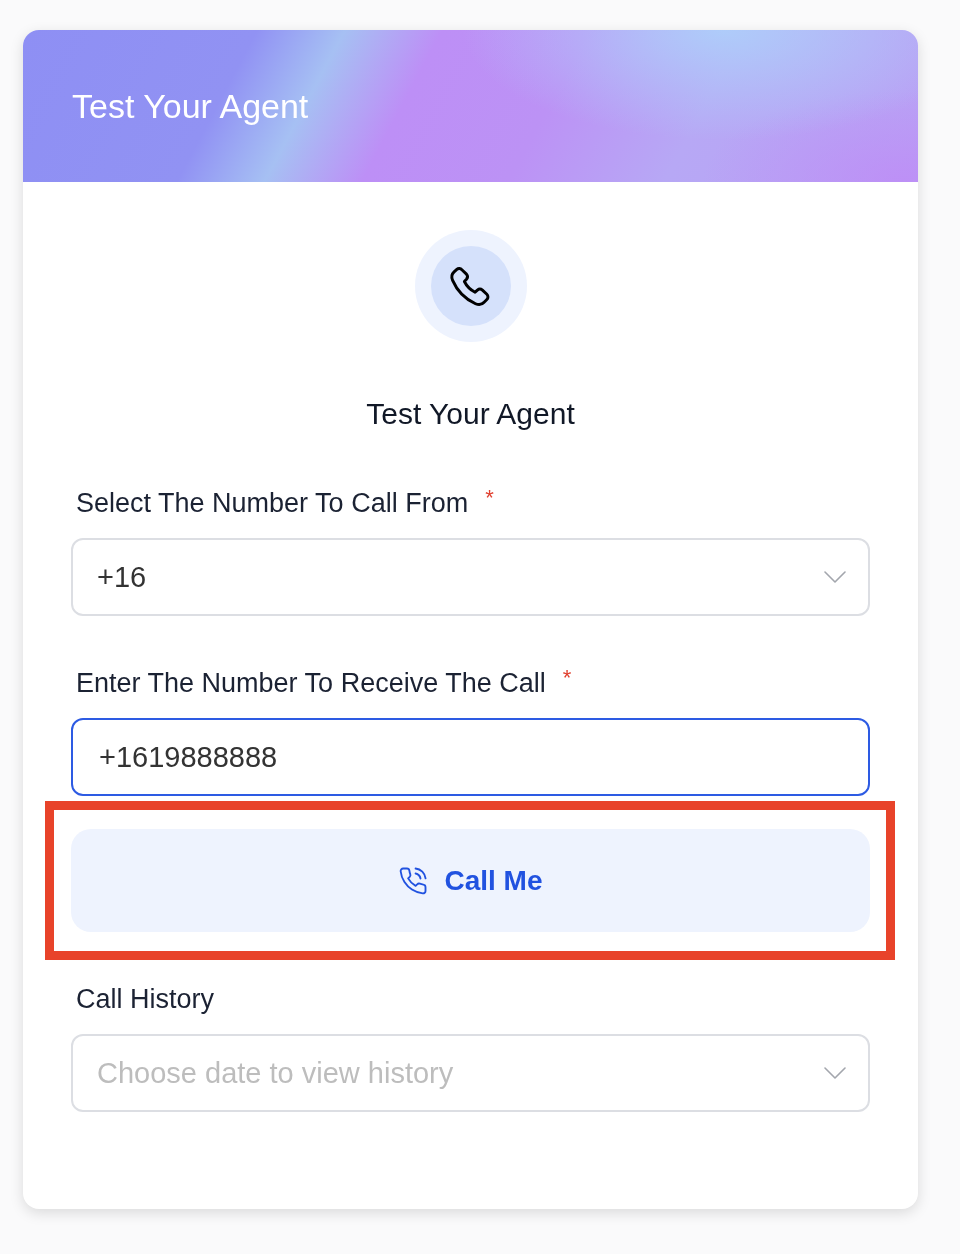 This screenshot has width=960, height=1254. What do you see at coordinates (470, 880) in the screenshot?
I see `call-me-button: Call Me` at bounding box center [470, 880].